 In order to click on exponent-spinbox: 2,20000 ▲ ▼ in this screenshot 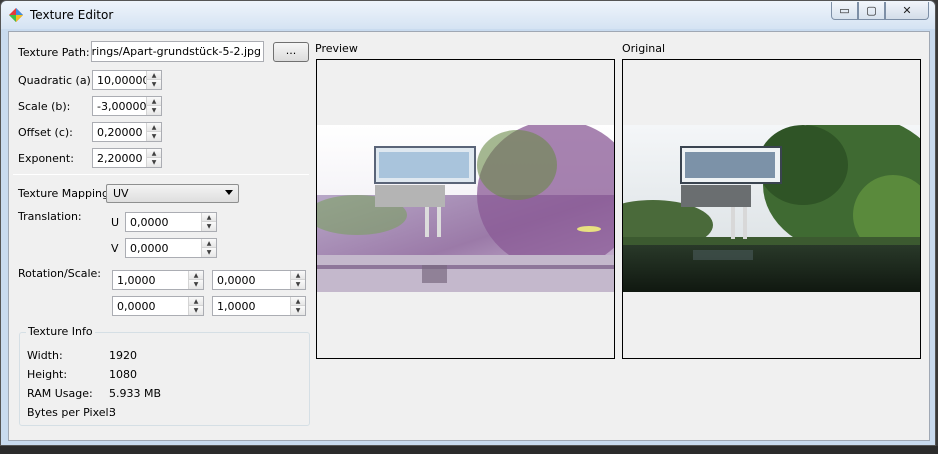, I will do `click(127, 158)`.